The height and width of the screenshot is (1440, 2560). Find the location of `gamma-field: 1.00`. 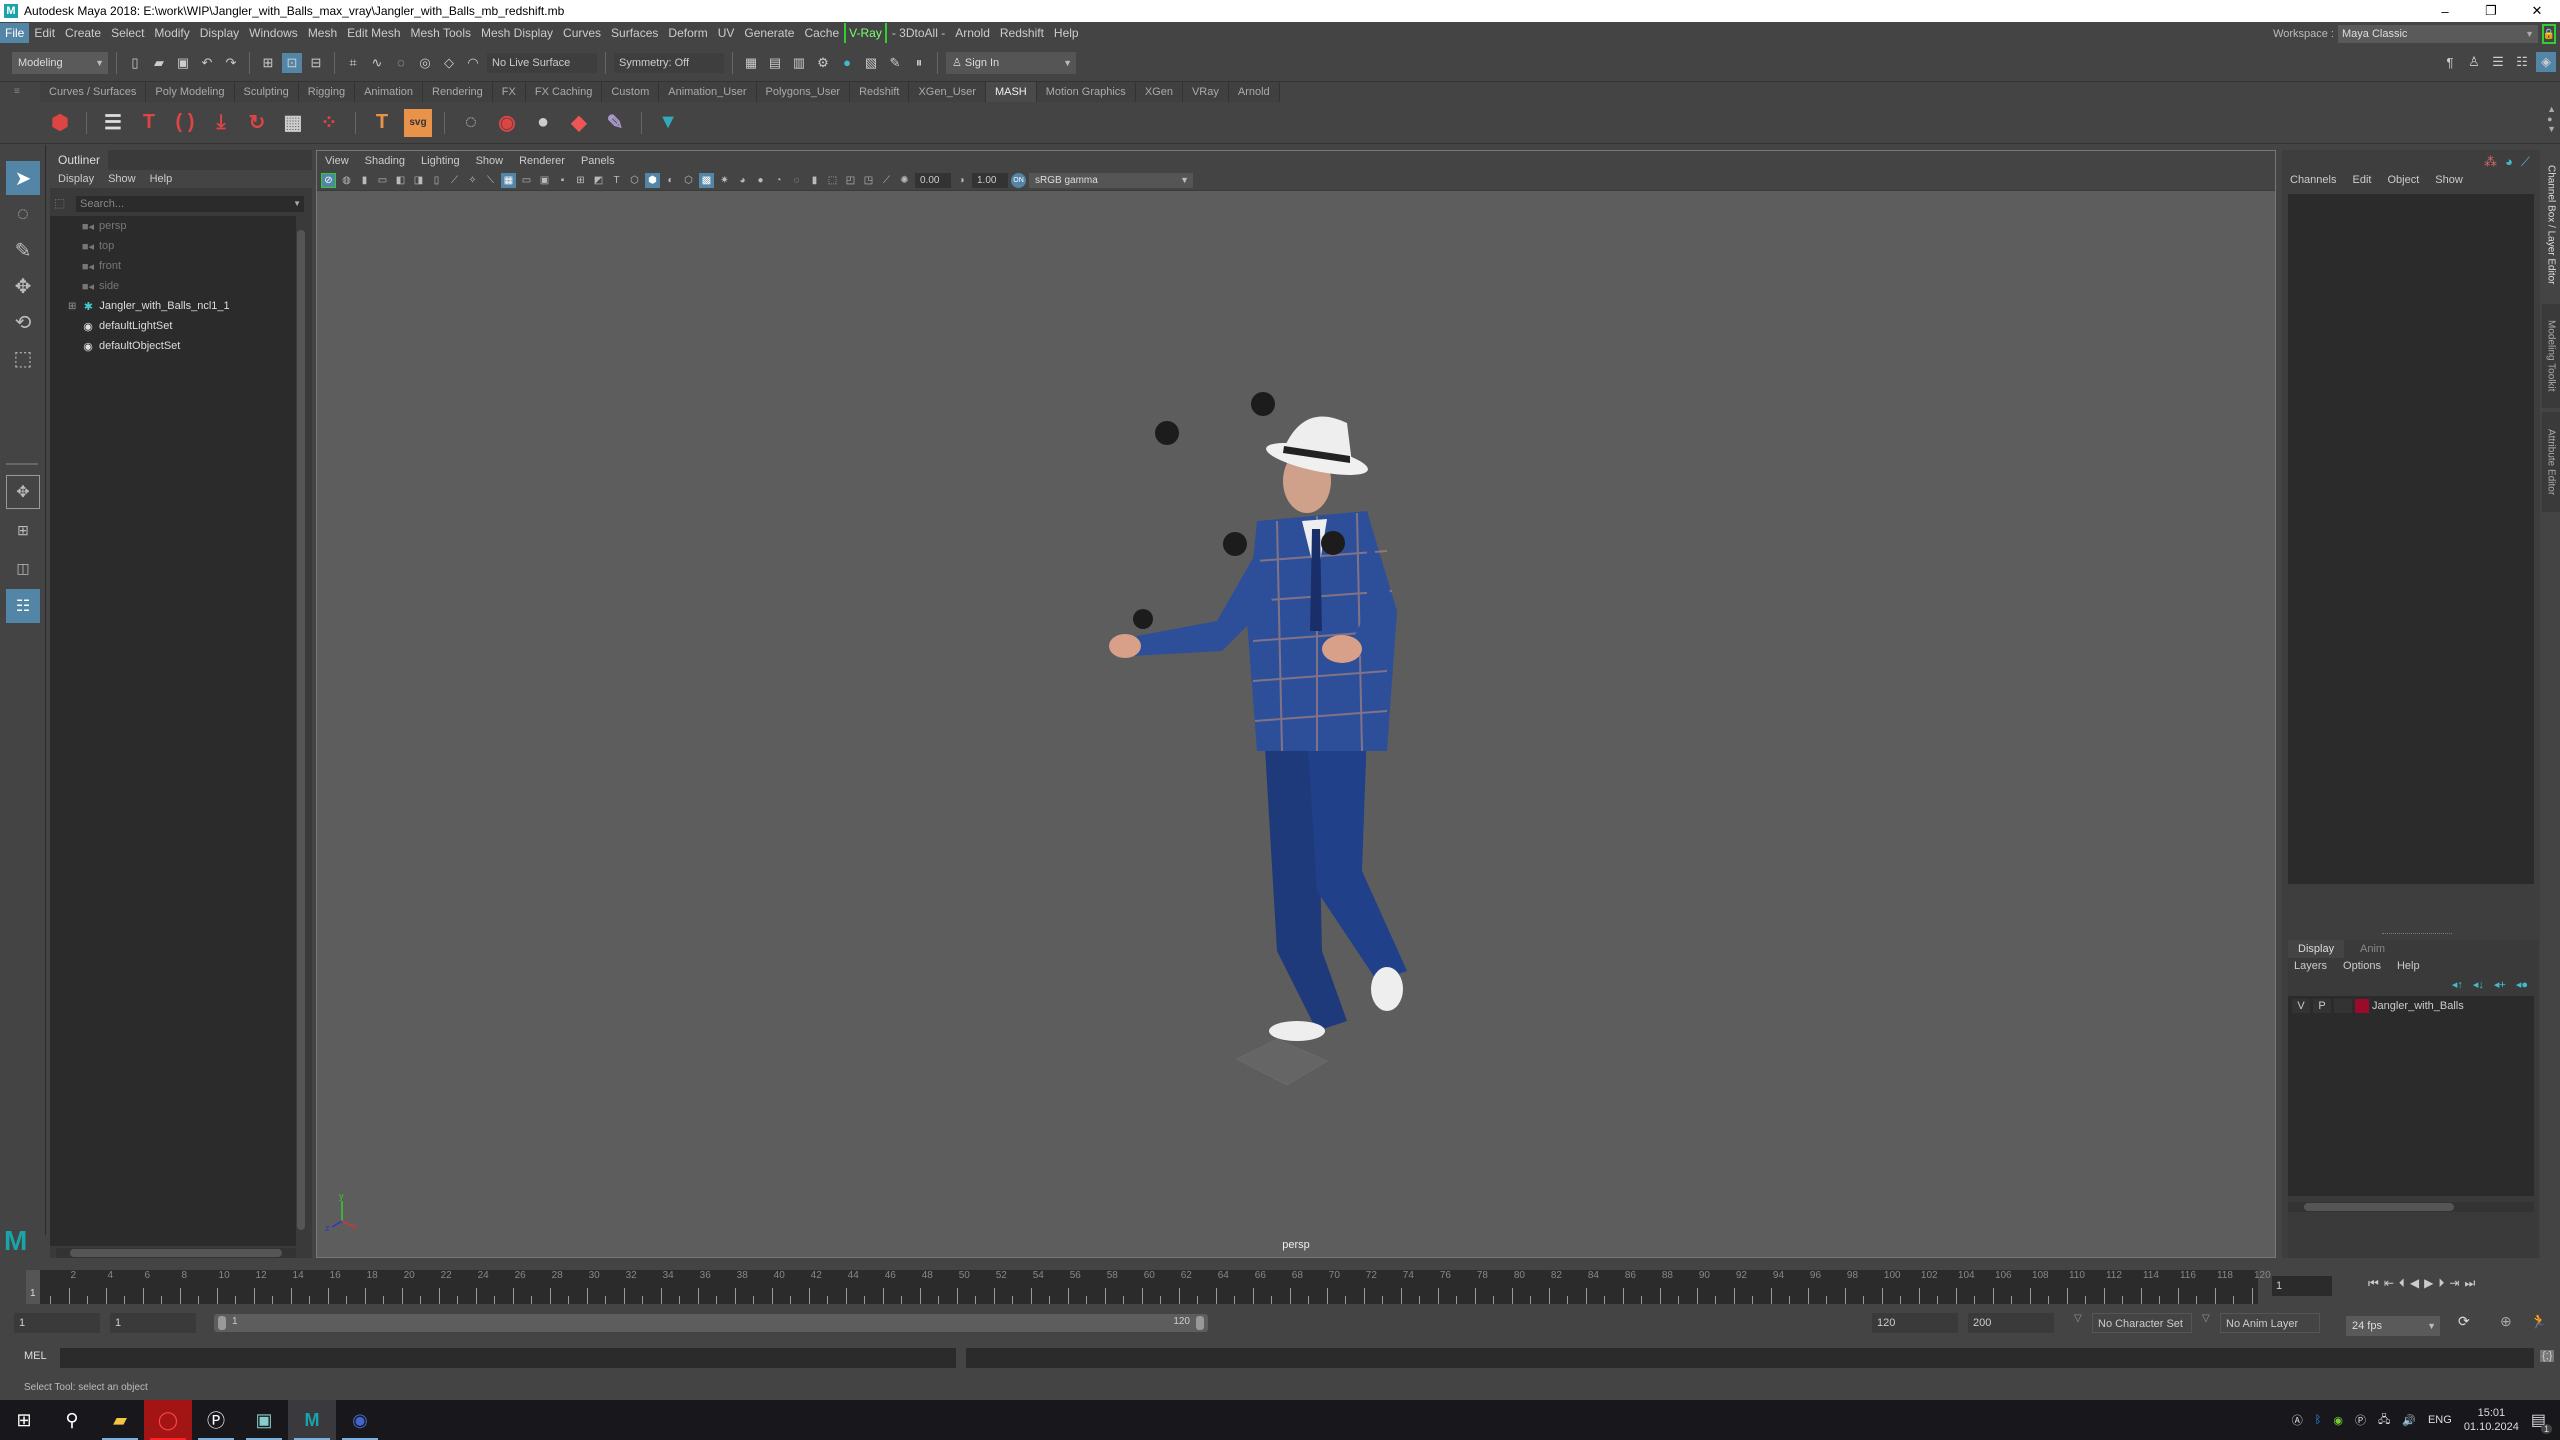

gamma-field: 1.00 is located at coordinates (990, 180).